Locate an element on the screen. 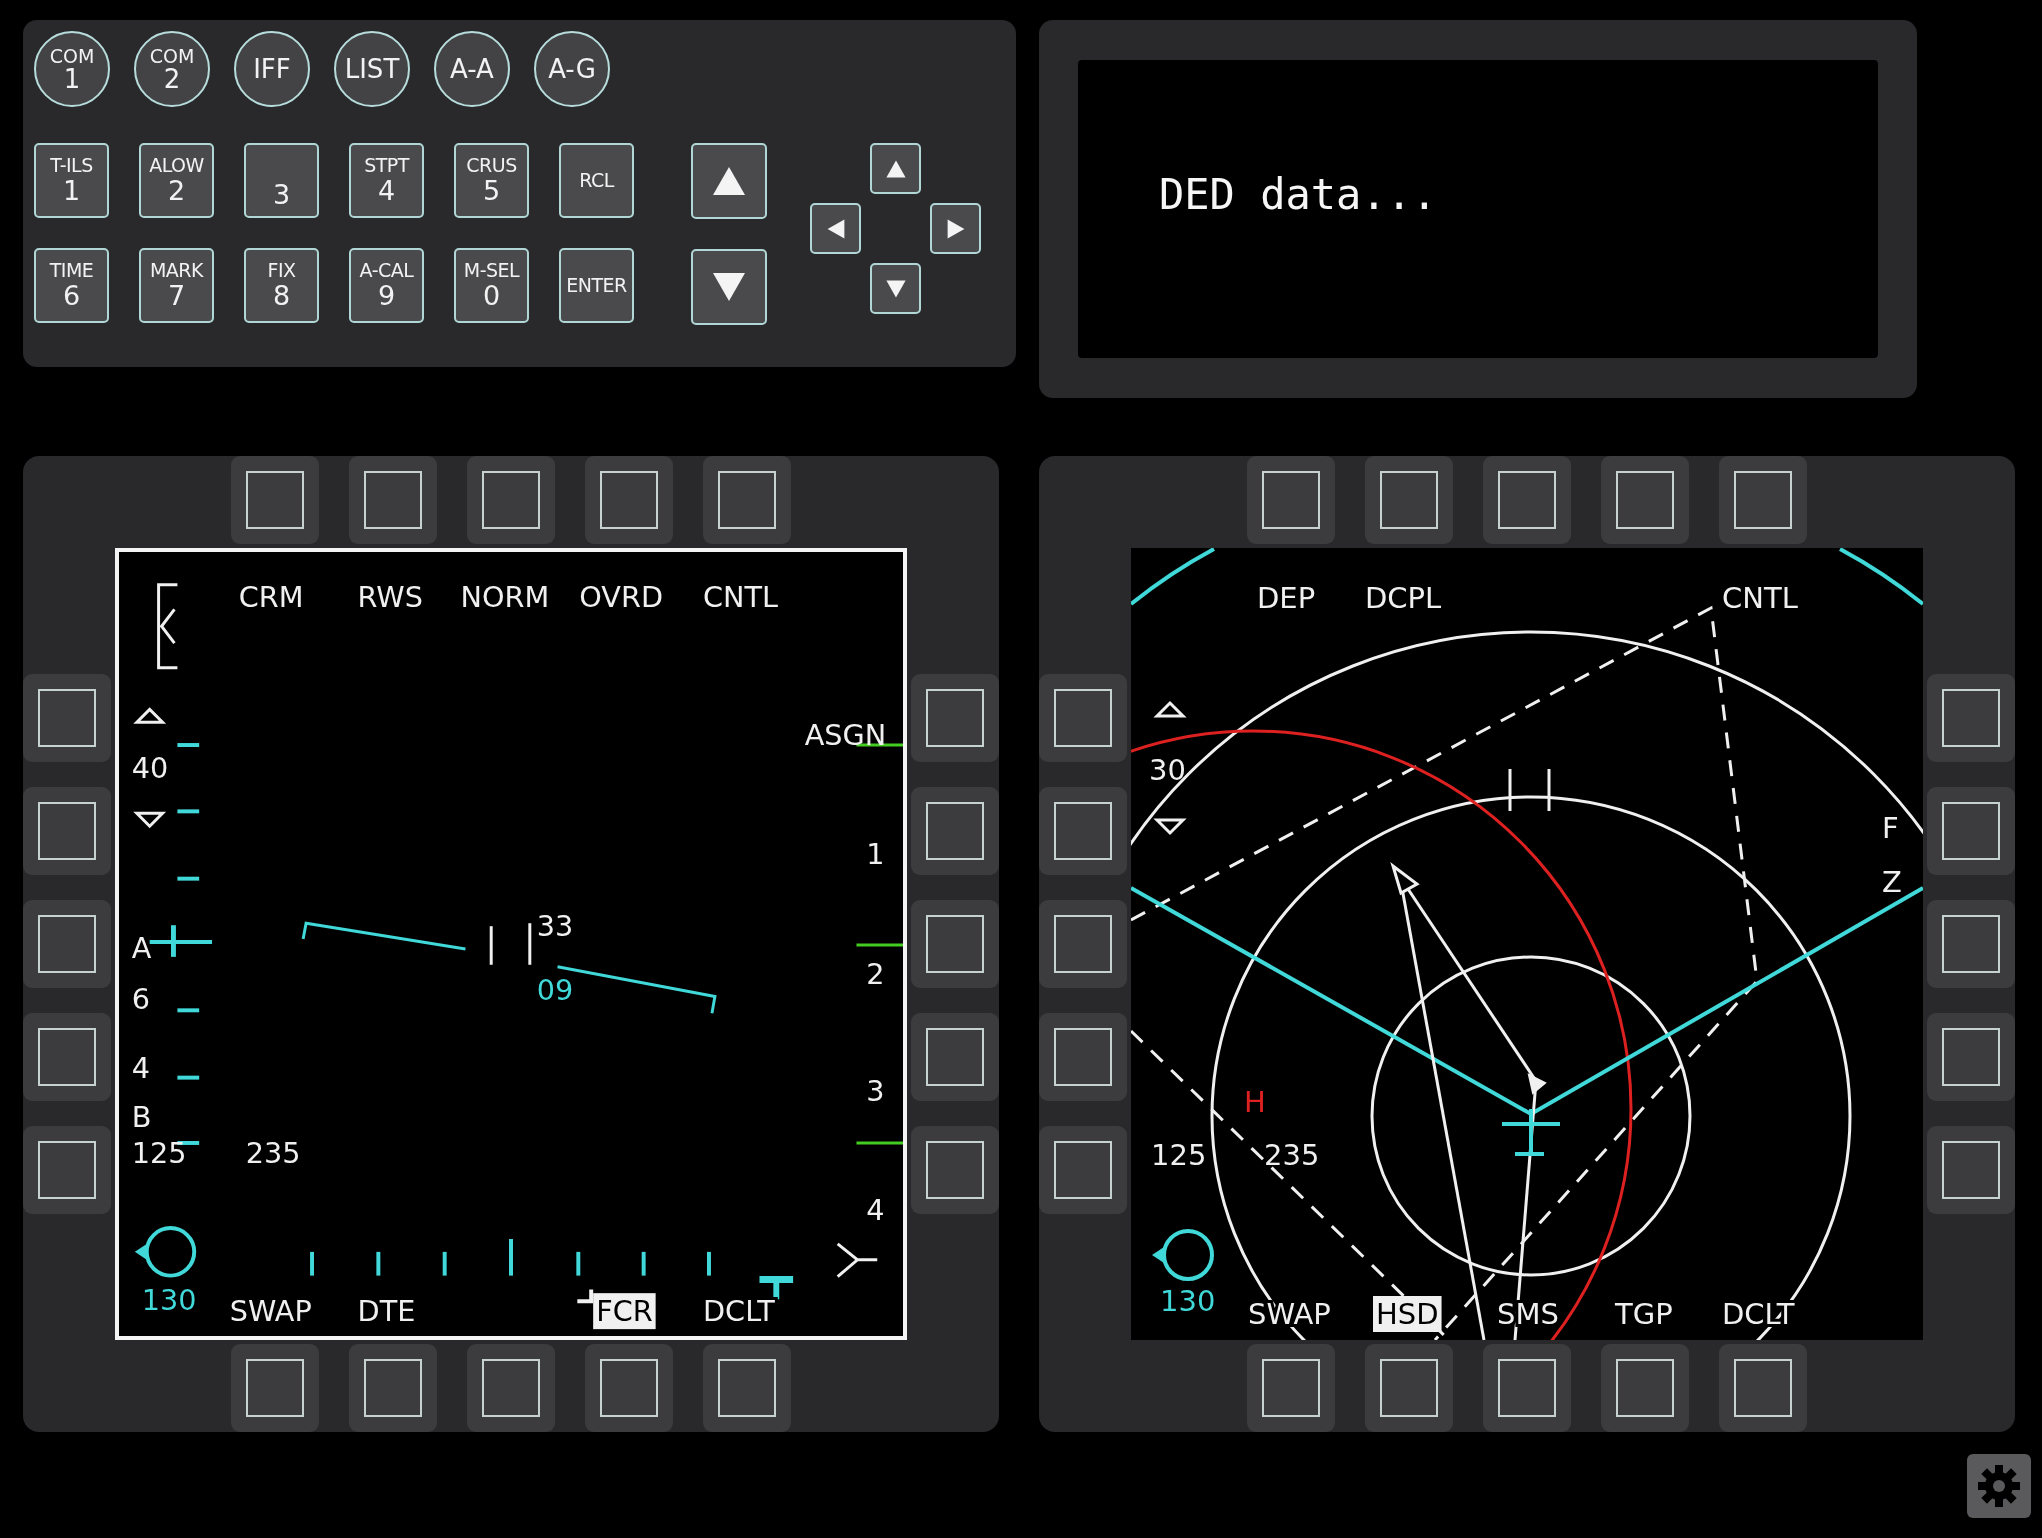 The height and width of the screenshot is (1538, 2042). right-arrow-button is located at coordinates (955, 228).